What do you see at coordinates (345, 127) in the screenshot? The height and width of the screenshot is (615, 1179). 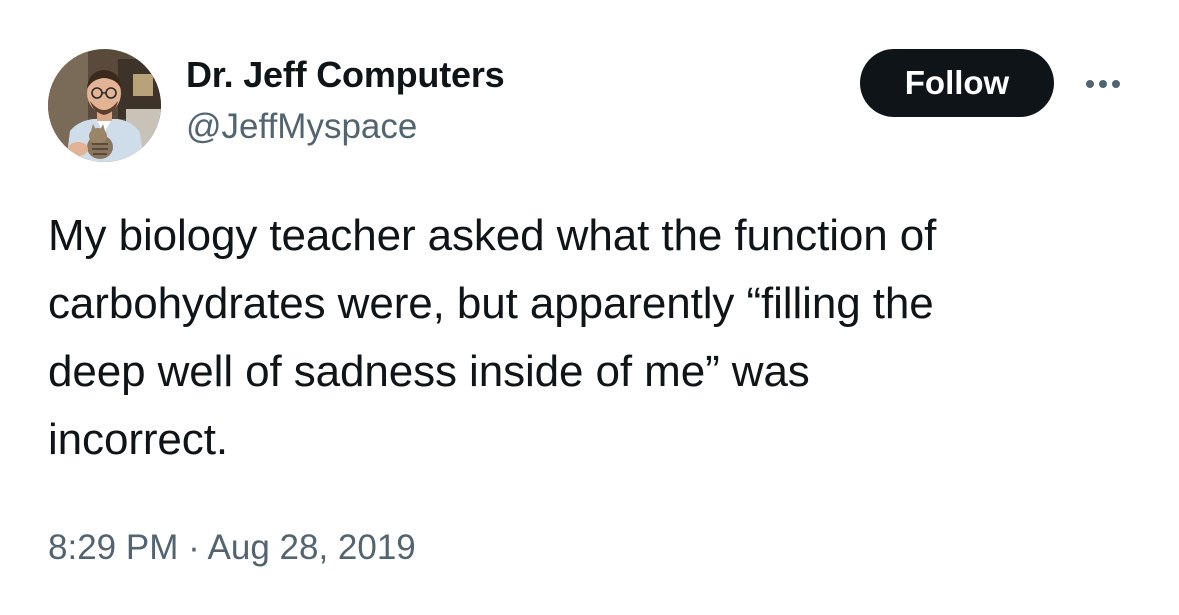 I see `author-handle: @JeffMyspace` at bounding box center [345, 127].